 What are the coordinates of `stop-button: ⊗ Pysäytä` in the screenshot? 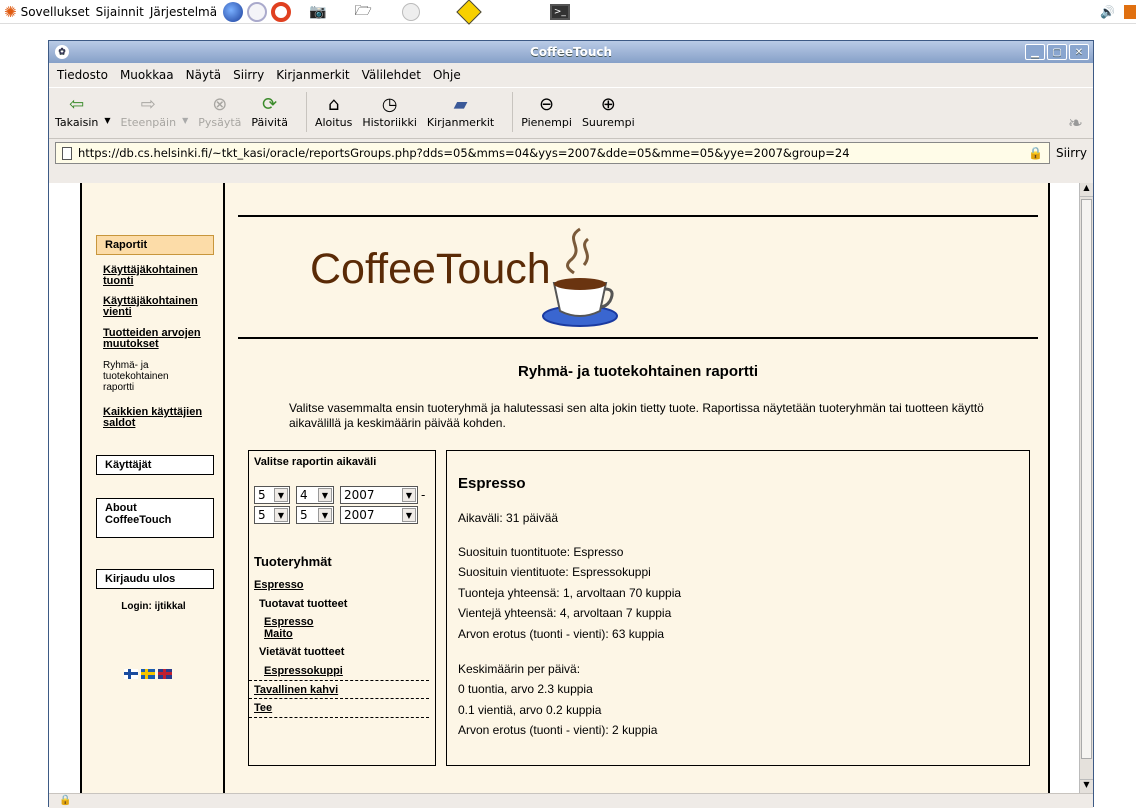 It's located at (219, 111).